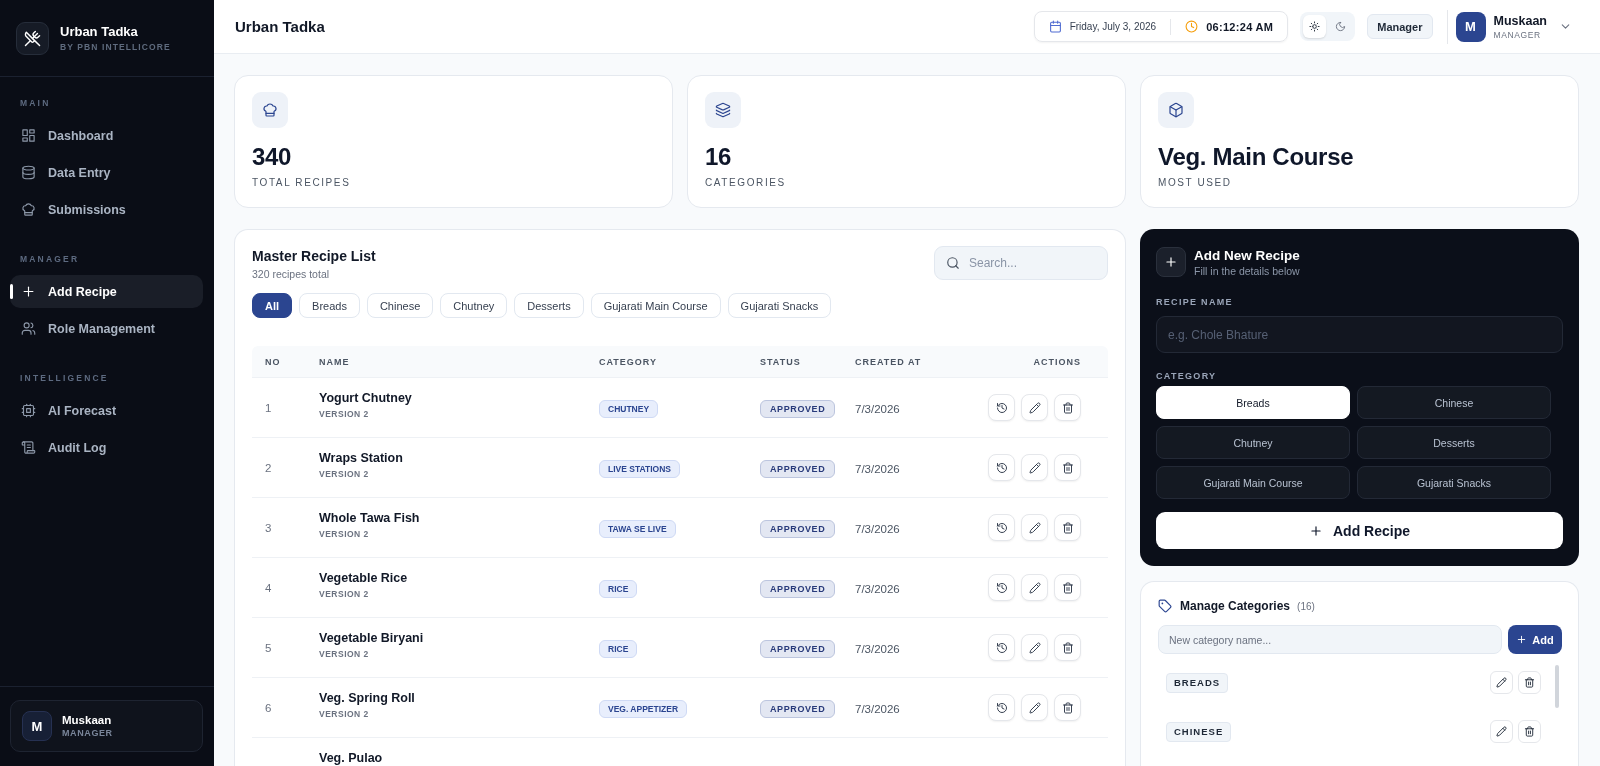  Describe the element at coordinates (1306, 606) in the screenshot. I see `category-count: (16)` at that location.